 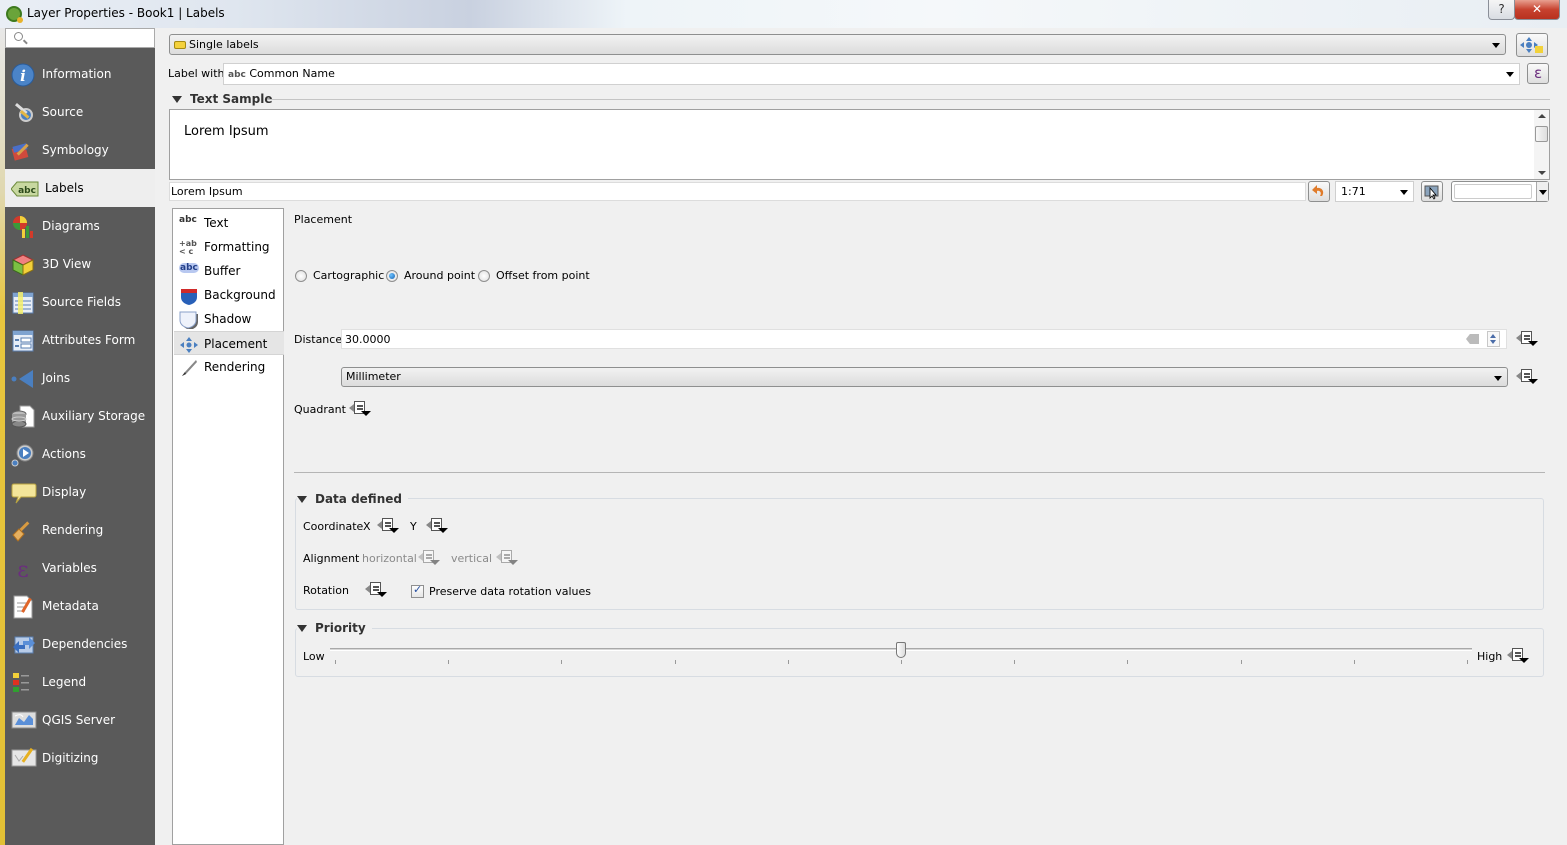 I want to click on scroll-down-icon, so click(x=1542, y=173).